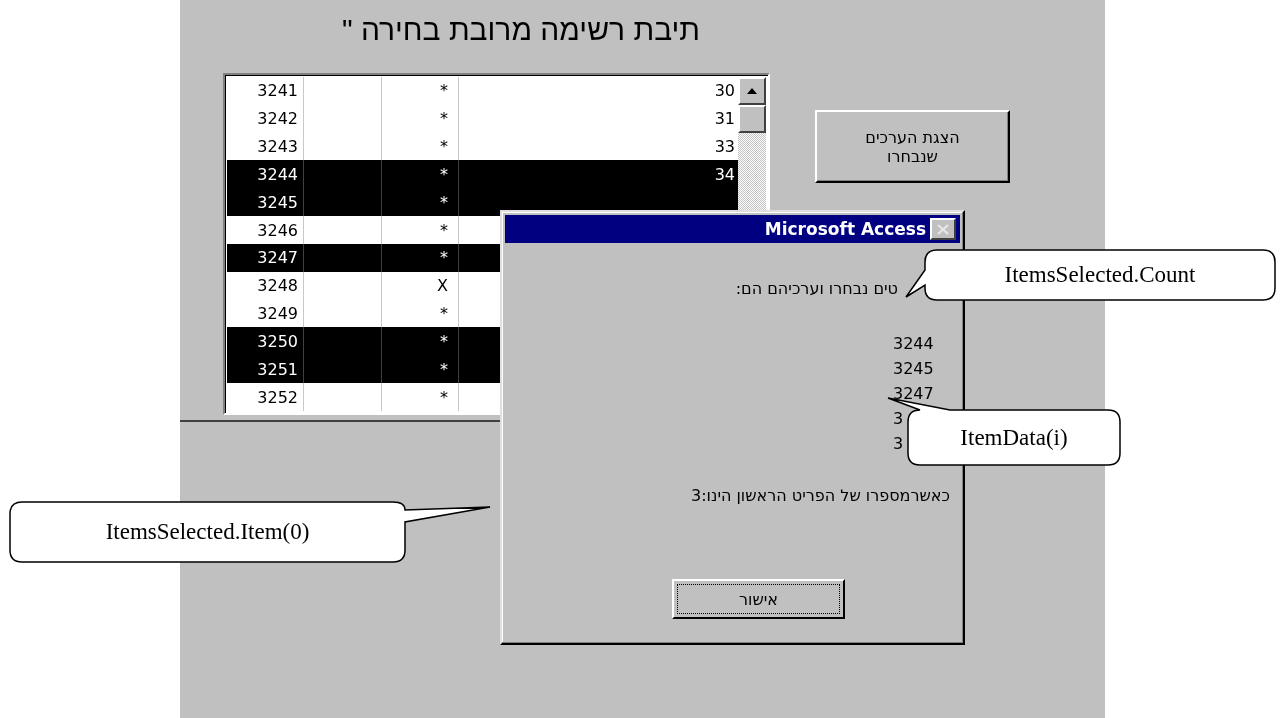 This screenshot has height=718, width=1283. I want to click on form-title: תיבת רשימה מרובת בחירה ", so click(520, 30).